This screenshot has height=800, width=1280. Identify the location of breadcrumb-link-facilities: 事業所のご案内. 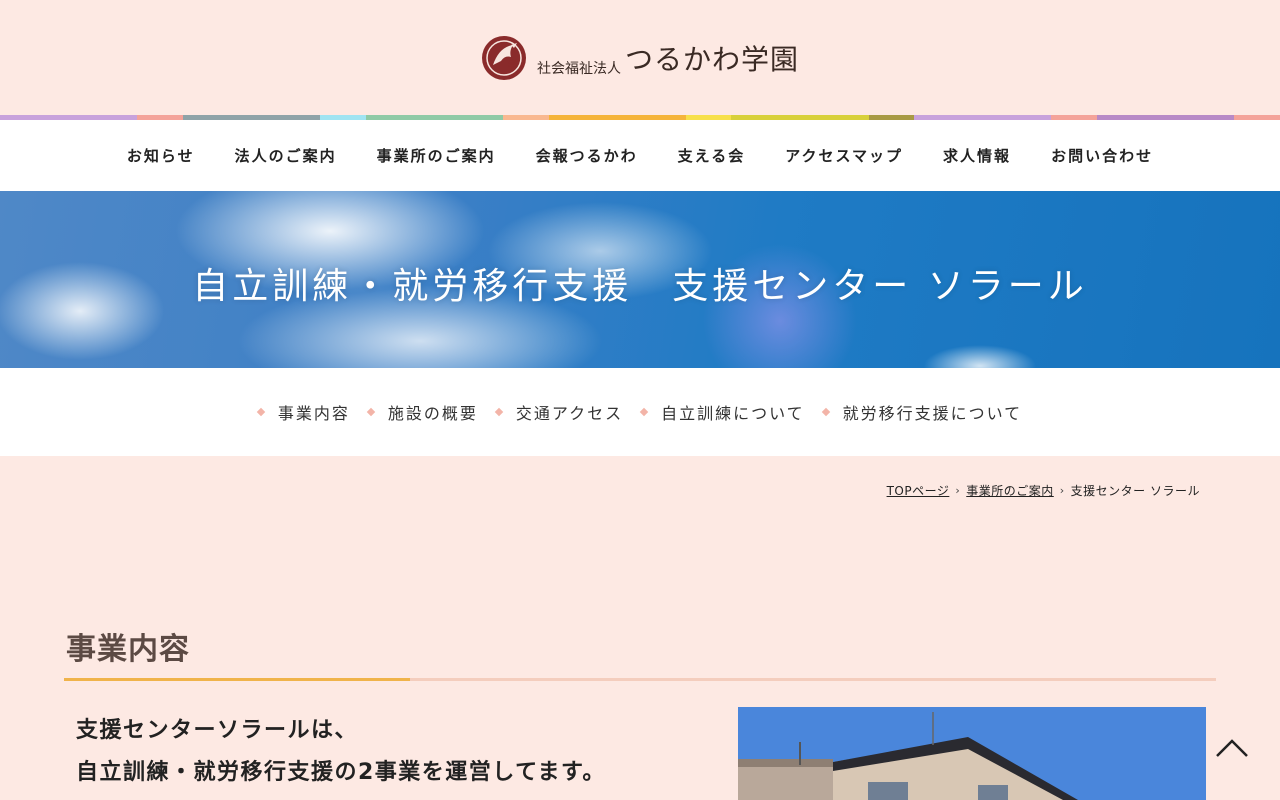
(1010, 490).